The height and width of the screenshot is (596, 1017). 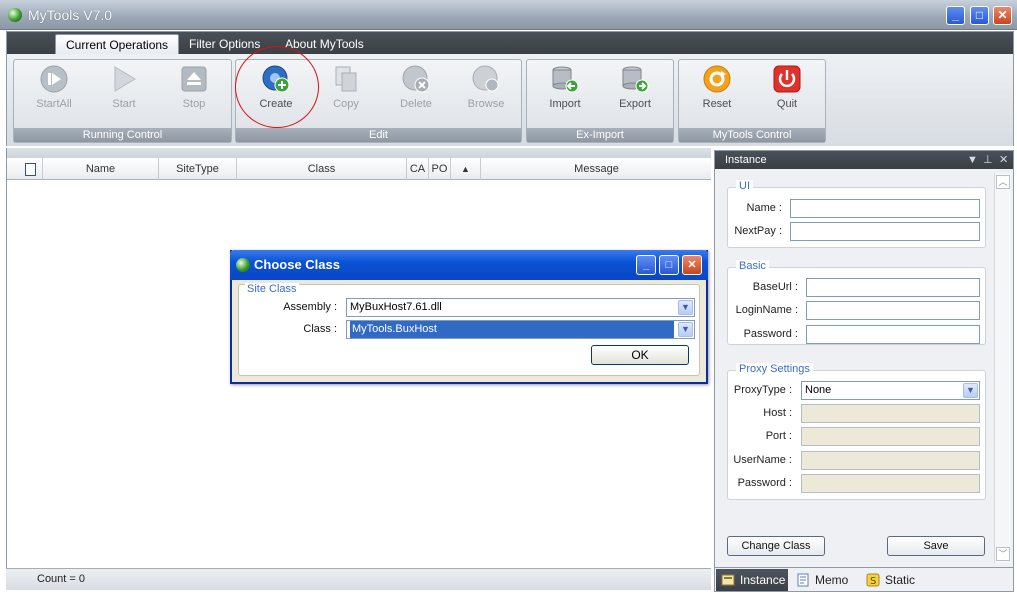 I want to click on export-button: Export, so click(x=635, y=92).